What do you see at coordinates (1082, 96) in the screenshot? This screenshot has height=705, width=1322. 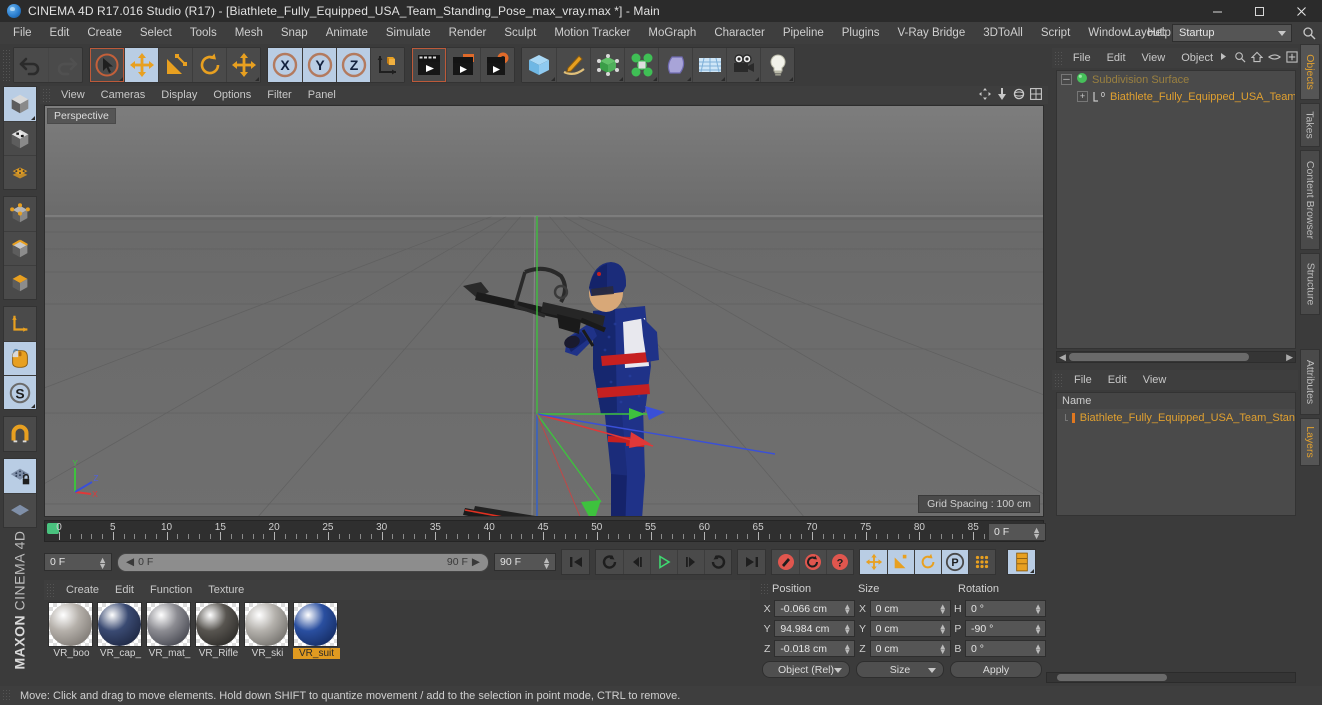 I see `tree-expander-icon: +` at bounding box center [1082, 96].